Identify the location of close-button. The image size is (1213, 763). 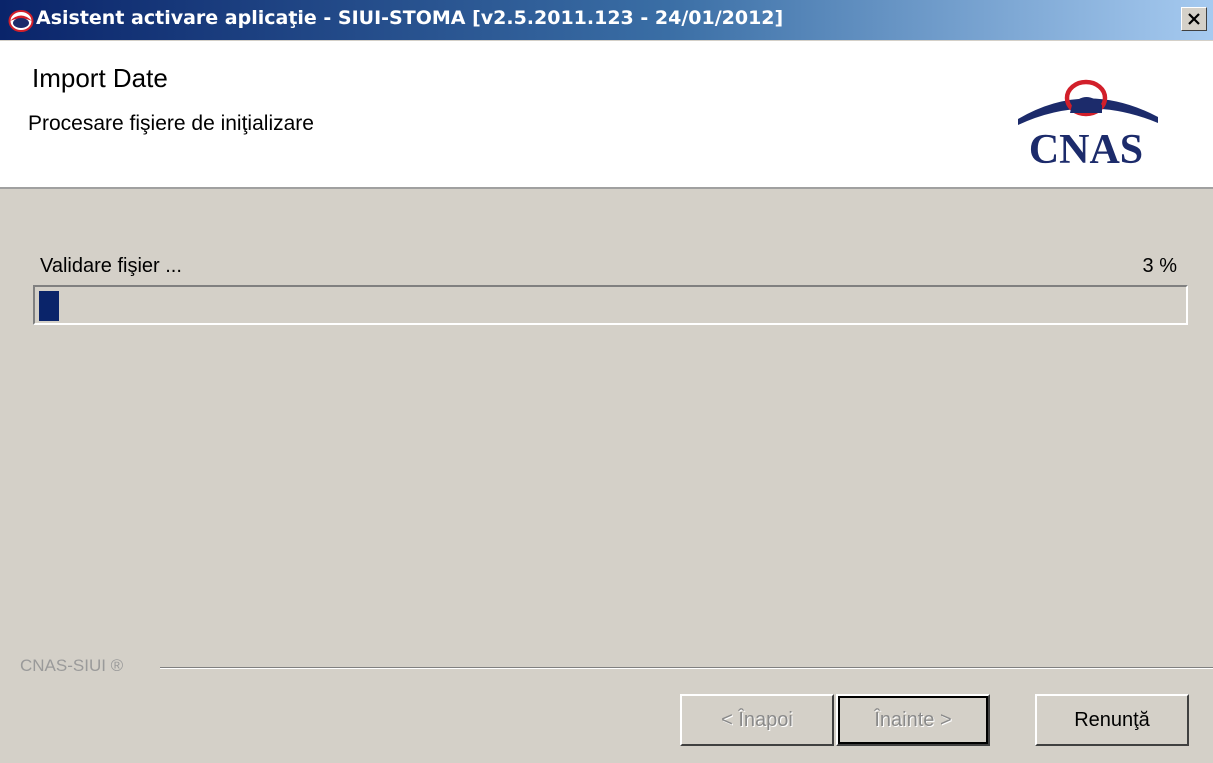
(1194, 19).